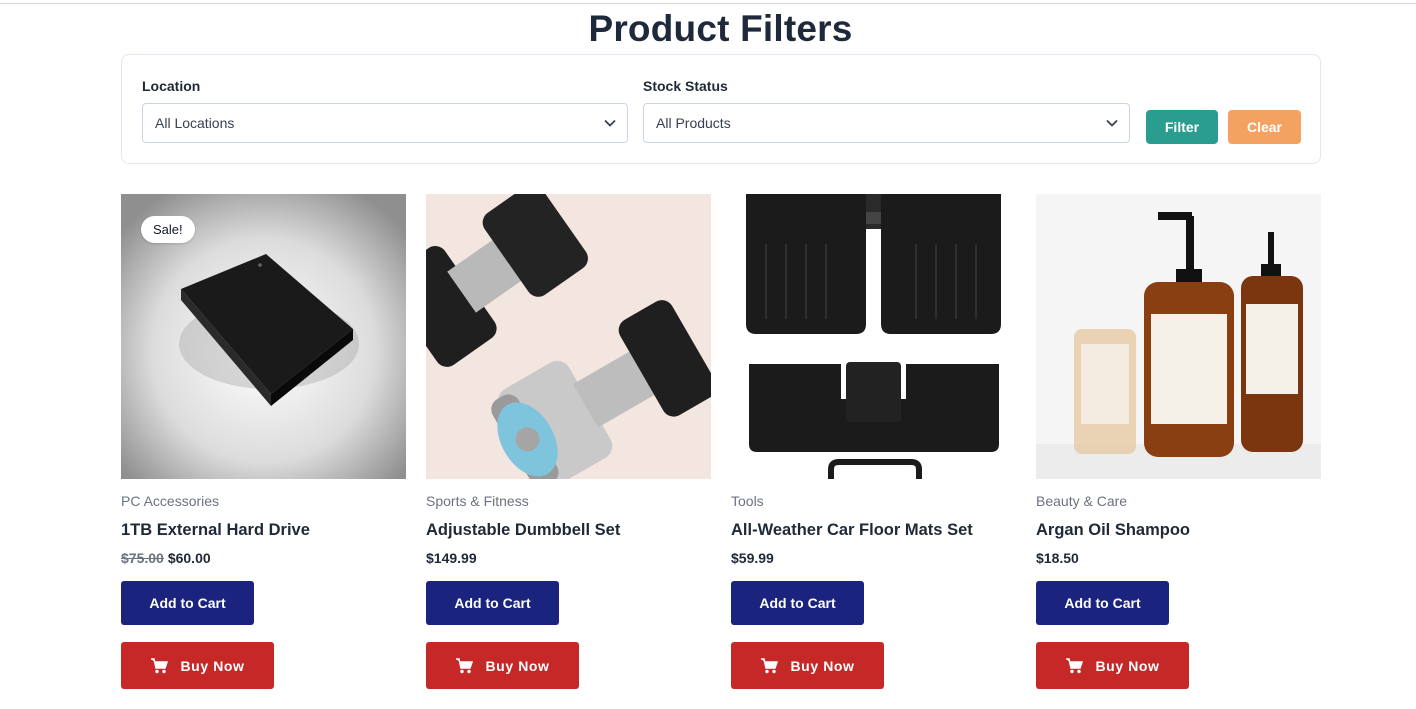  Describe the element at coordinates (195, 123) in the screenshot. I see `location-select-value: All Locations` at that location.